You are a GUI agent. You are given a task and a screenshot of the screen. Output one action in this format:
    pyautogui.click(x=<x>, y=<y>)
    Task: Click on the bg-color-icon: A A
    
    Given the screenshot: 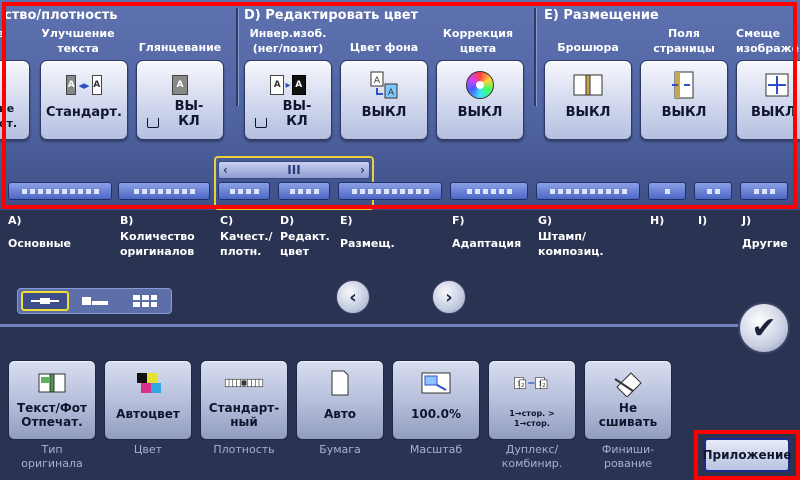 What is the action you would take?
    pyautogui.click(x=384, y=85)
    